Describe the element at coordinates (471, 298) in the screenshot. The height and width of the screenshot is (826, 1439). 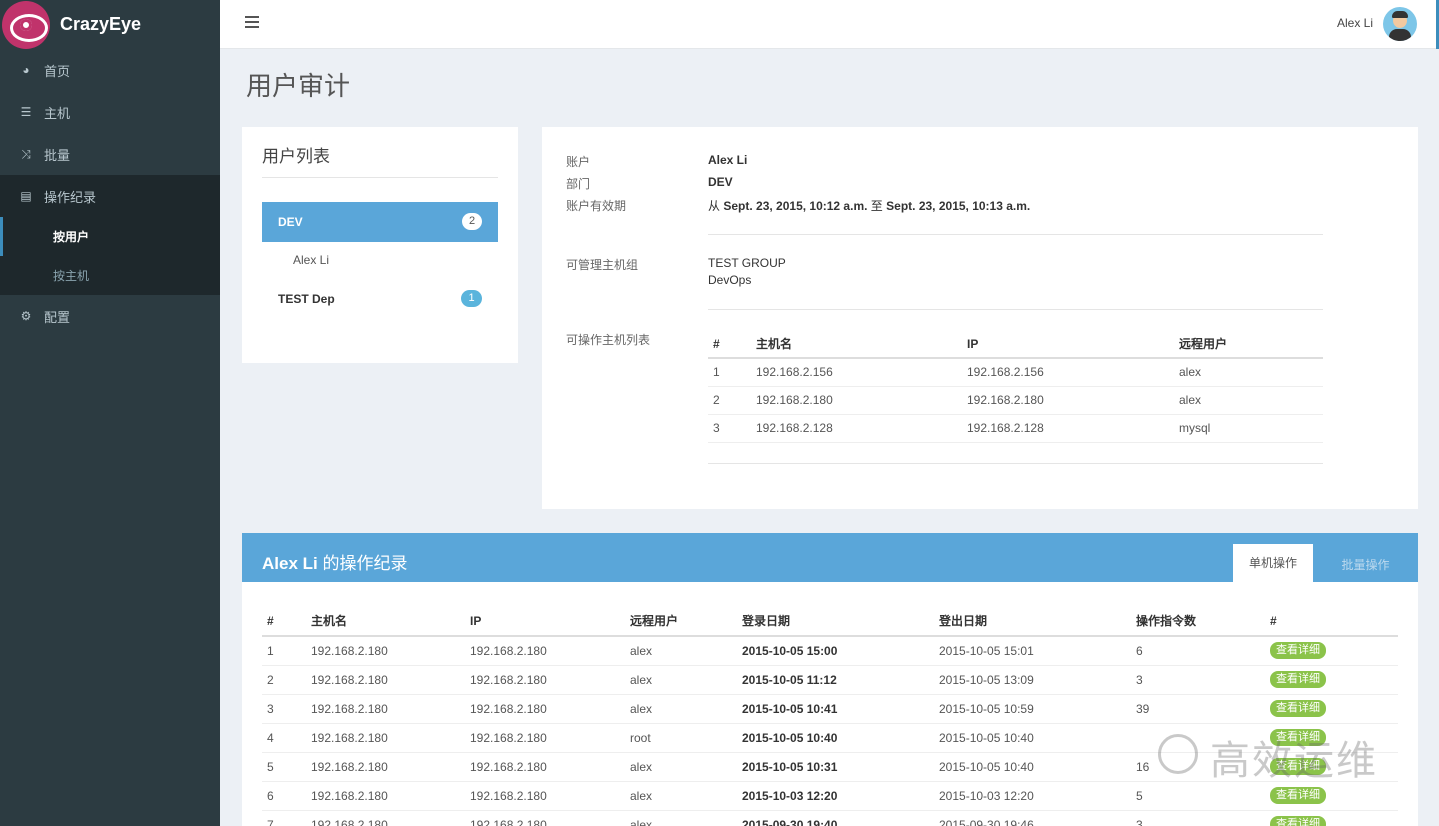
I see `count-badge: 1` at that location.